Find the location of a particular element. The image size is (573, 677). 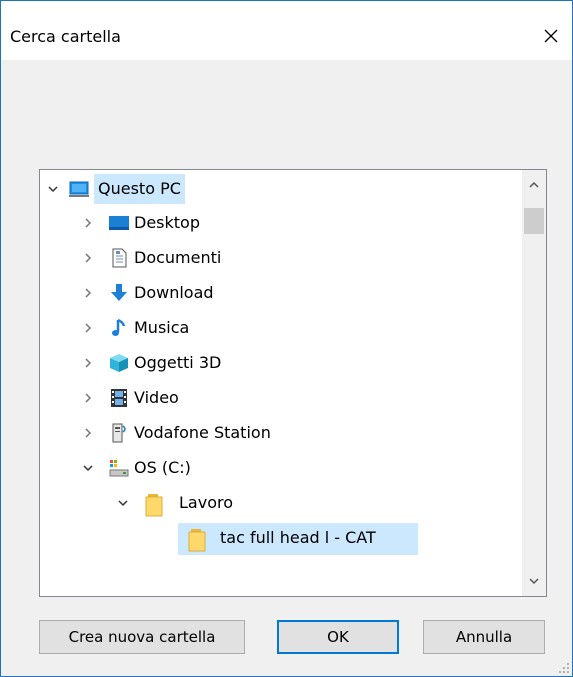

tree-item-label: Oggetti 3D is located at coordinates (178, 362).